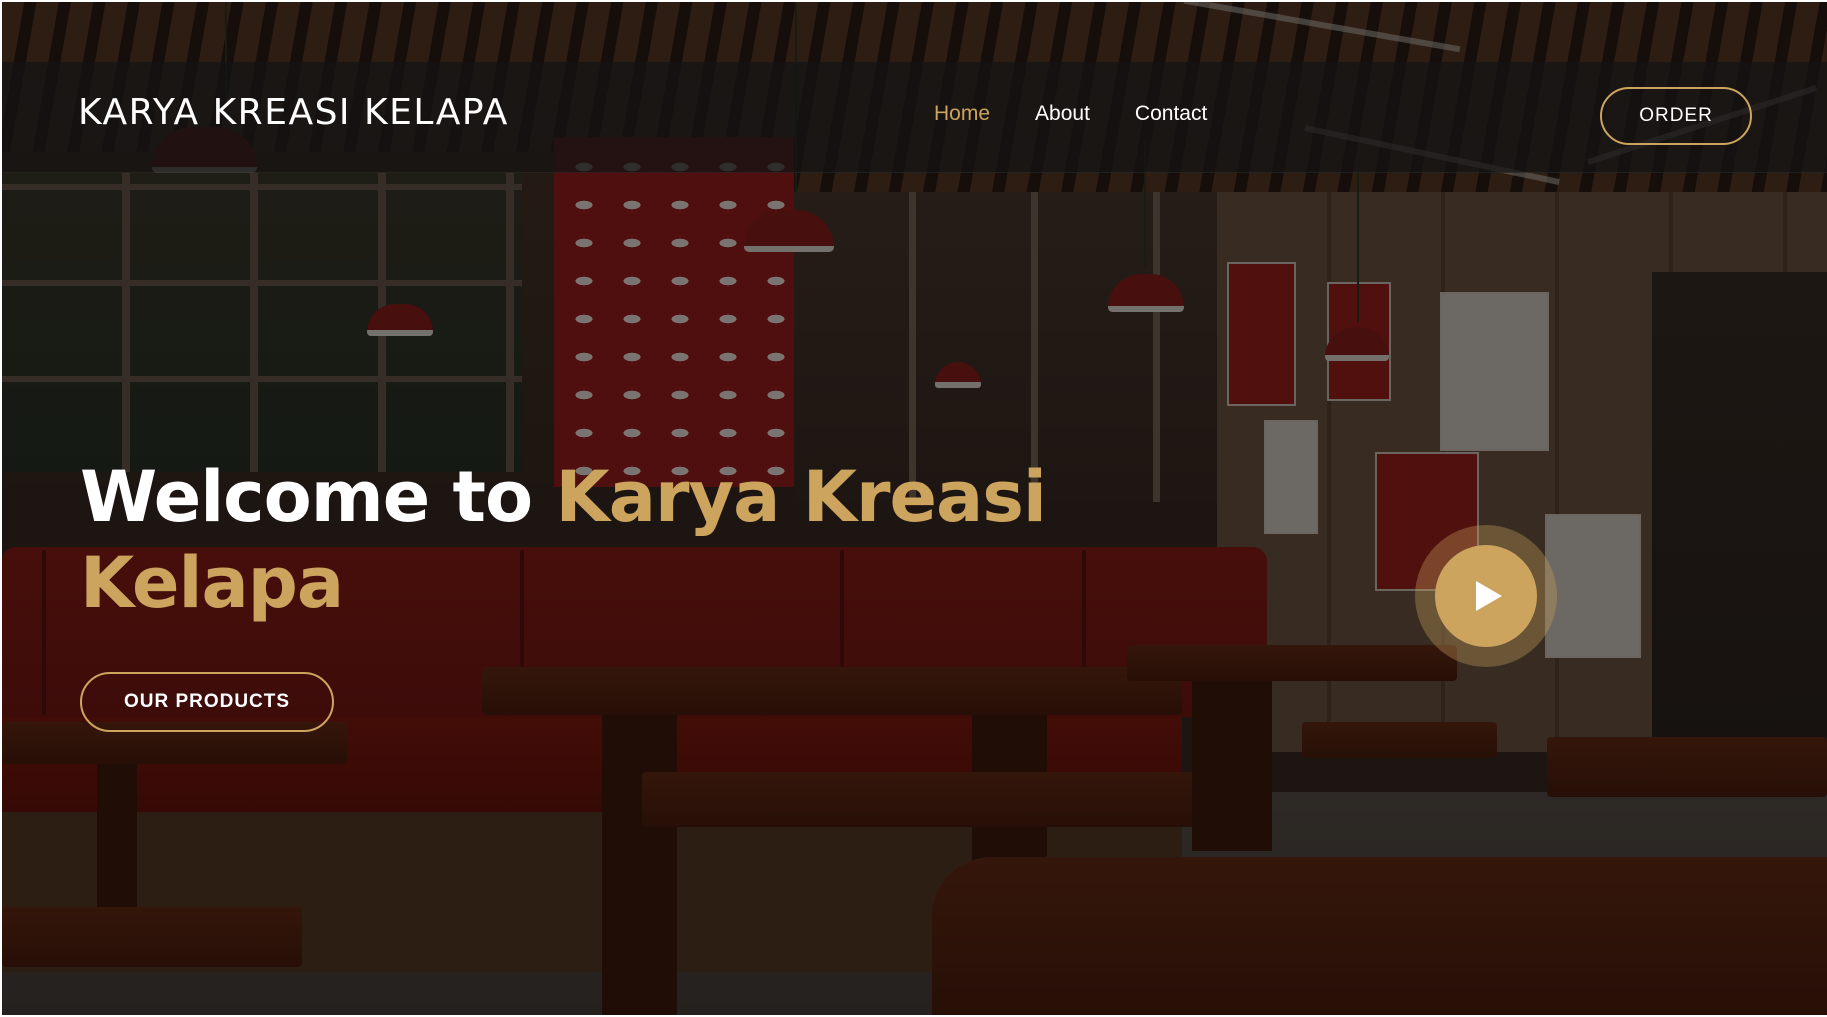  I want to click on play-icon, so click(1488, 596).